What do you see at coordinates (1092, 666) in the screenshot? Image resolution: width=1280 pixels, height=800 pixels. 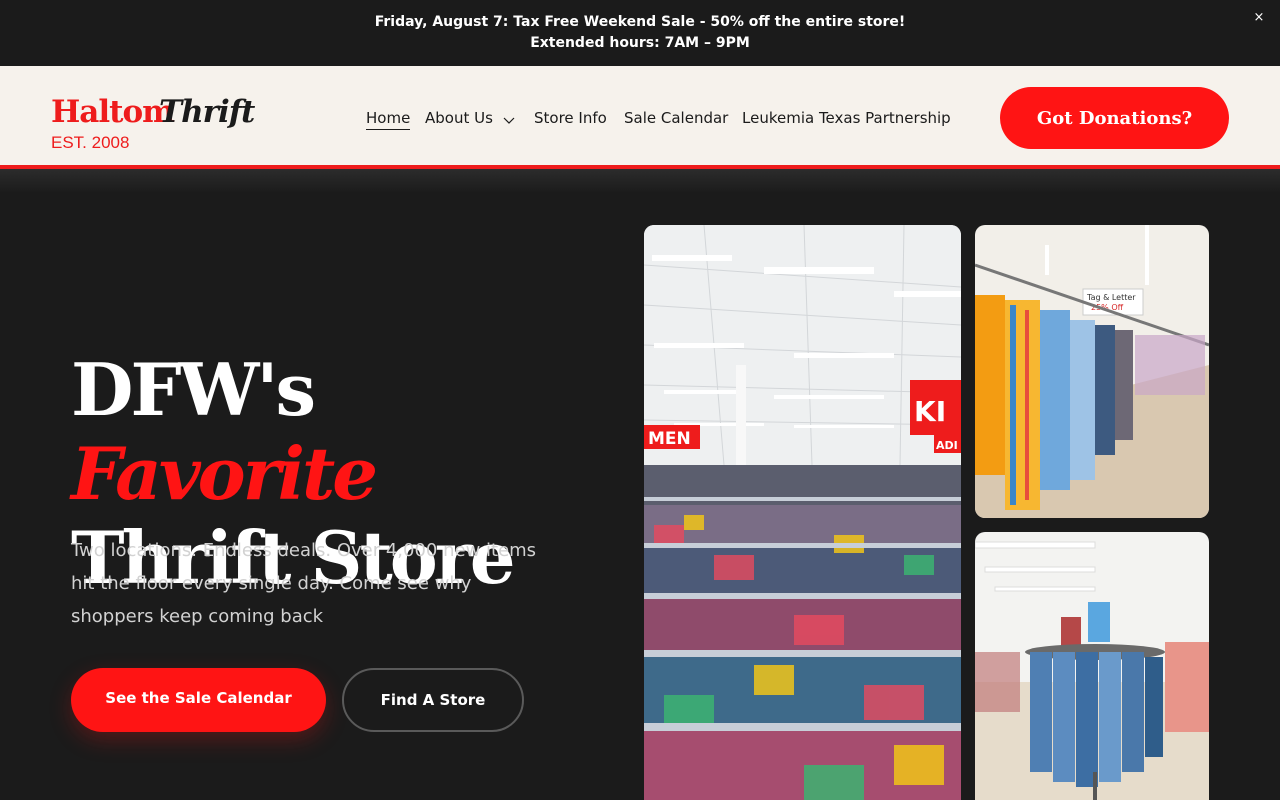 I see `jeans-rack-photo` at bounding box center [1092, 666].